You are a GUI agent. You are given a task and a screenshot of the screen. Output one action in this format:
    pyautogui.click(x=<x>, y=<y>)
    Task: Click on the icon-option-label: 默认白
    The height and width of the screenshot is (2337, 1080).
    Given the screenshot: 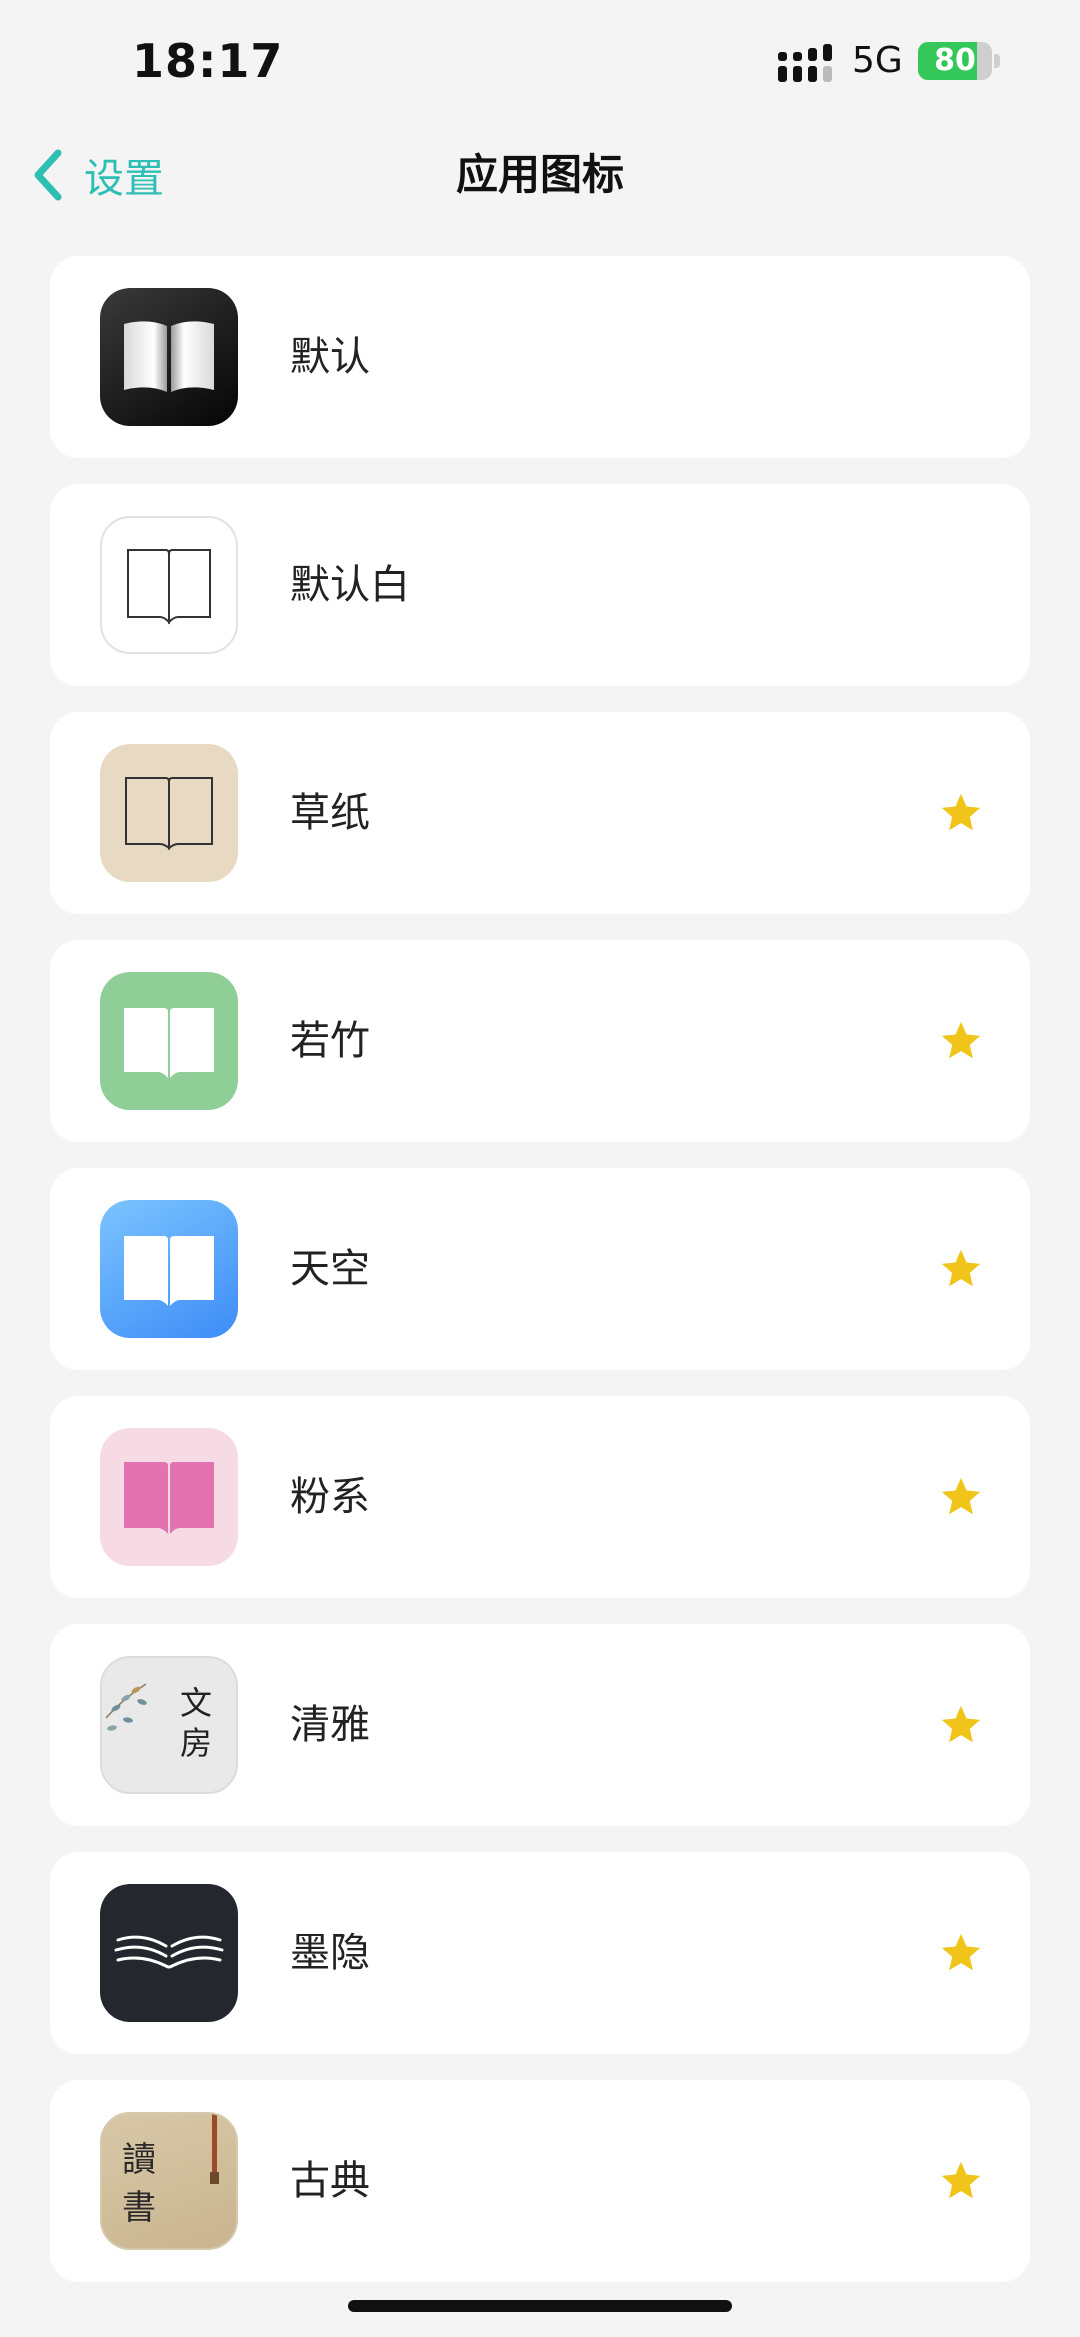 What is the action you would take?
    pyautogui.click(x=350, y=585)
    